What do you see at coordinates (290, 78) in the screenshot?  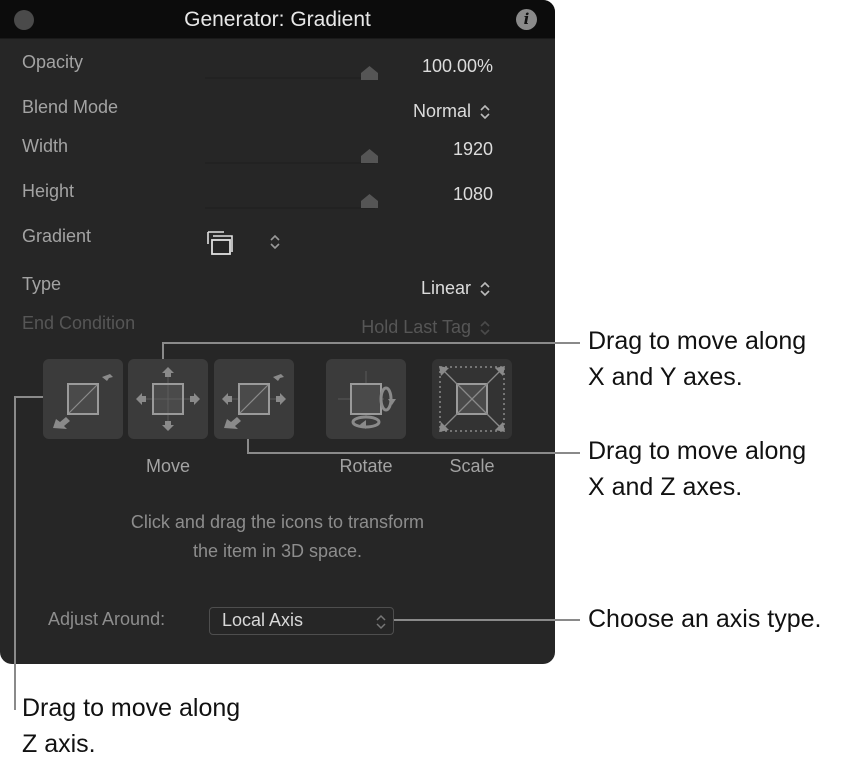 I see `opacity-slider-track` at bounding box center [290, 78].